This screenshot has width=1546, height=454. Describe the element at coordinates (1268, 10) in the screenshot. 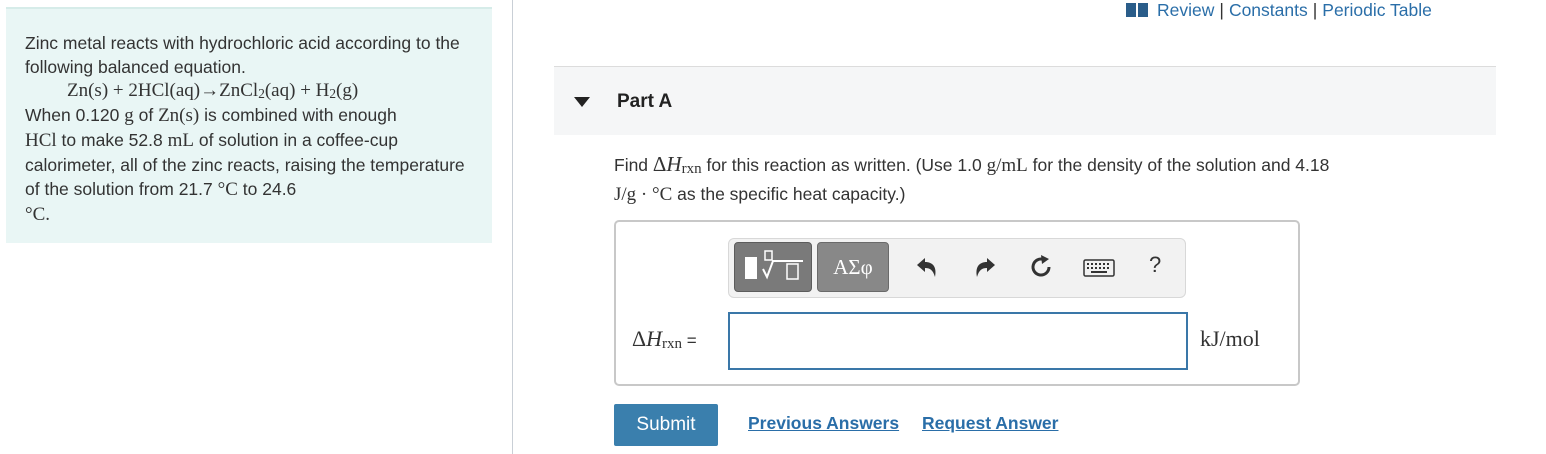

I see `constants-link: Constants` at that location.